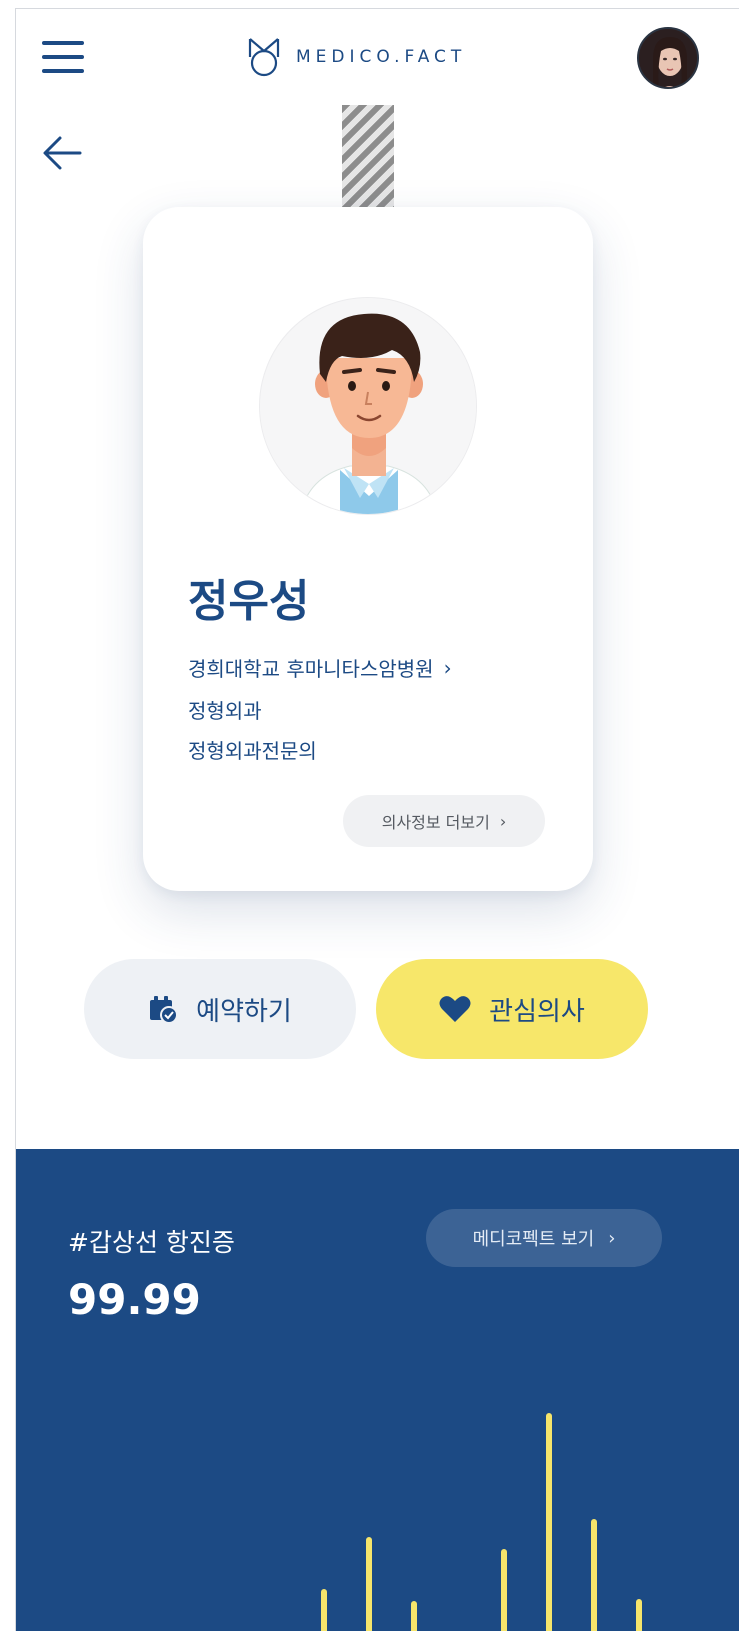 Image resolution: width=739 pixels, height=1631 pixels. Describe the element at coordinates (537, 1011) in the screenshot. I see `favorite-label: 관심의사` at that location.